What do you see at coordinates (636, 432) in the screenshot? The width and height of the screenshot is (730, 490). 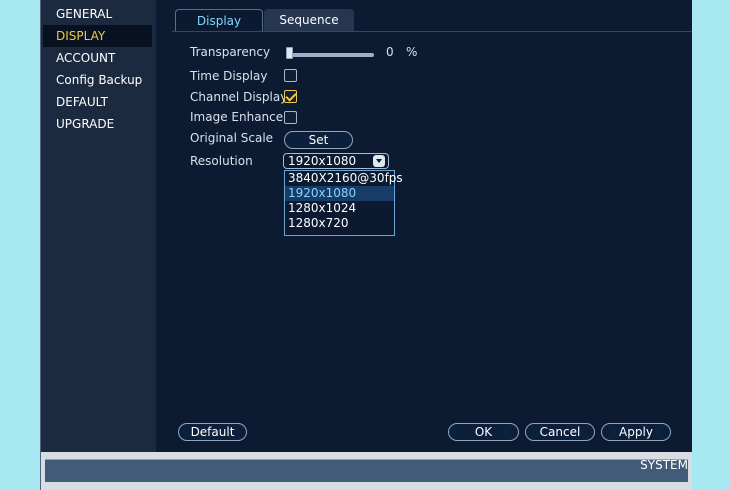 I see `apply-button: Apply` at bounding box center [636, 432].